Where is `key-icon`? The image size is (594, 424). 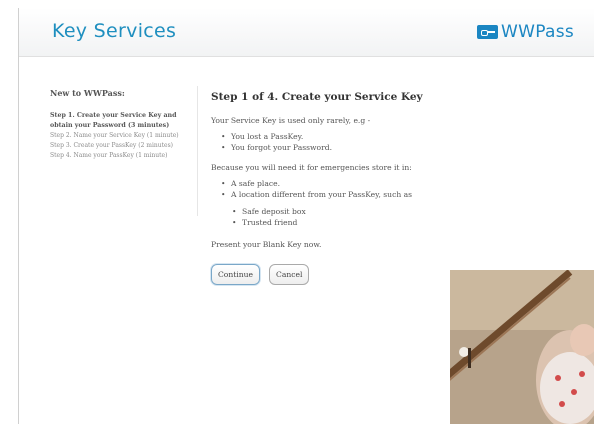 key-icon is located at coordinates (487, 32).